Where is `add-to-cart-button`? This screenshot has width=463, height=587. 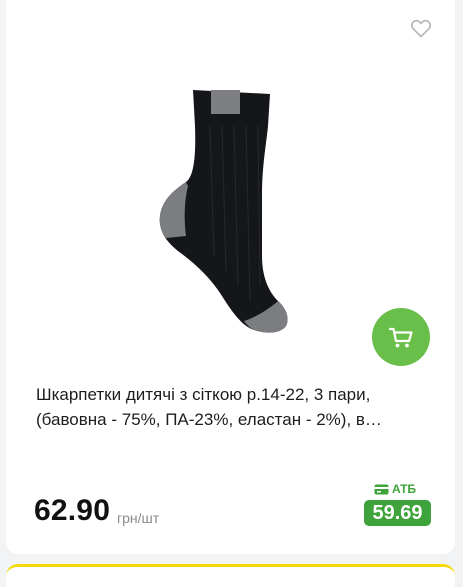 add-to-cart-button is located at coordinates (401, 337).